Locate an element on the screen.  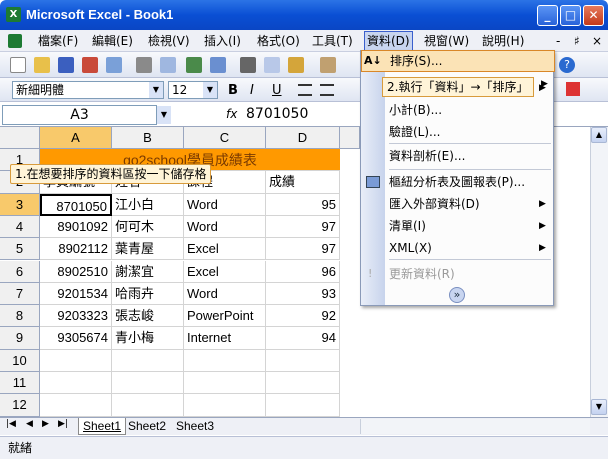
print-preview-icon is located at coordinates (168, 65).